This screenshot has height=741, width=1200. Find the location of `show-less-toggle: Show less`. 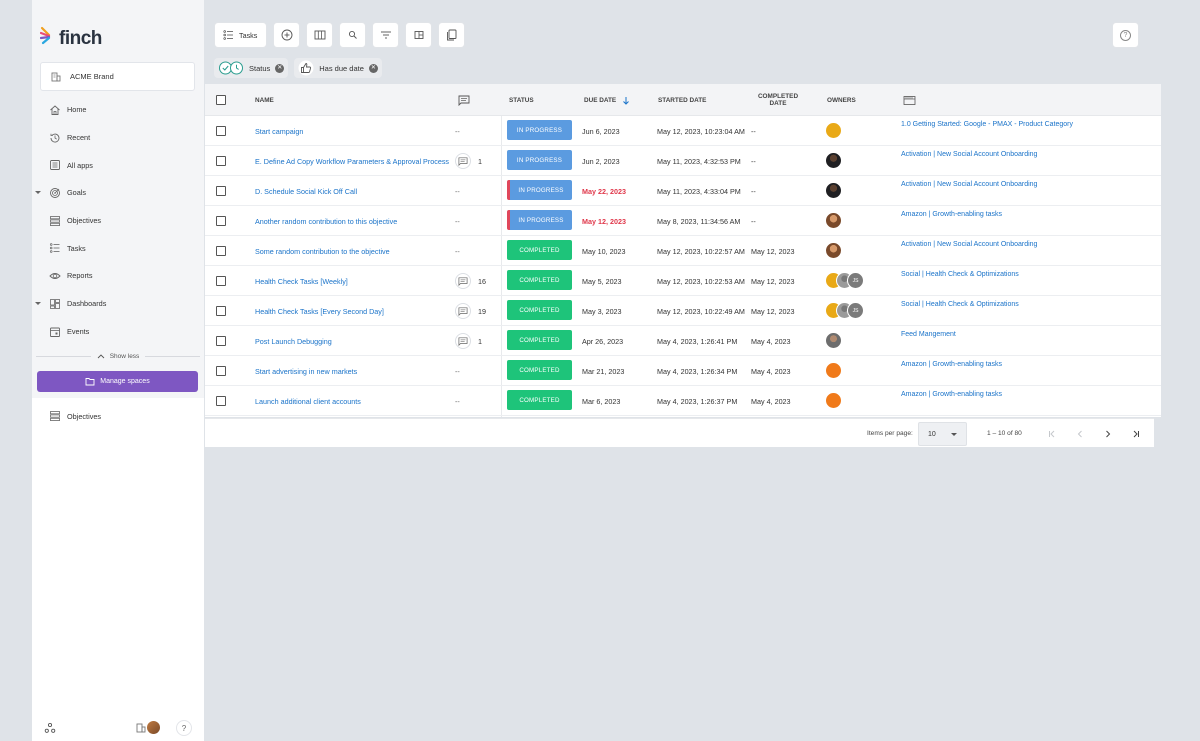

show-less-toggle: Show less is located at coordinates (118, 356).